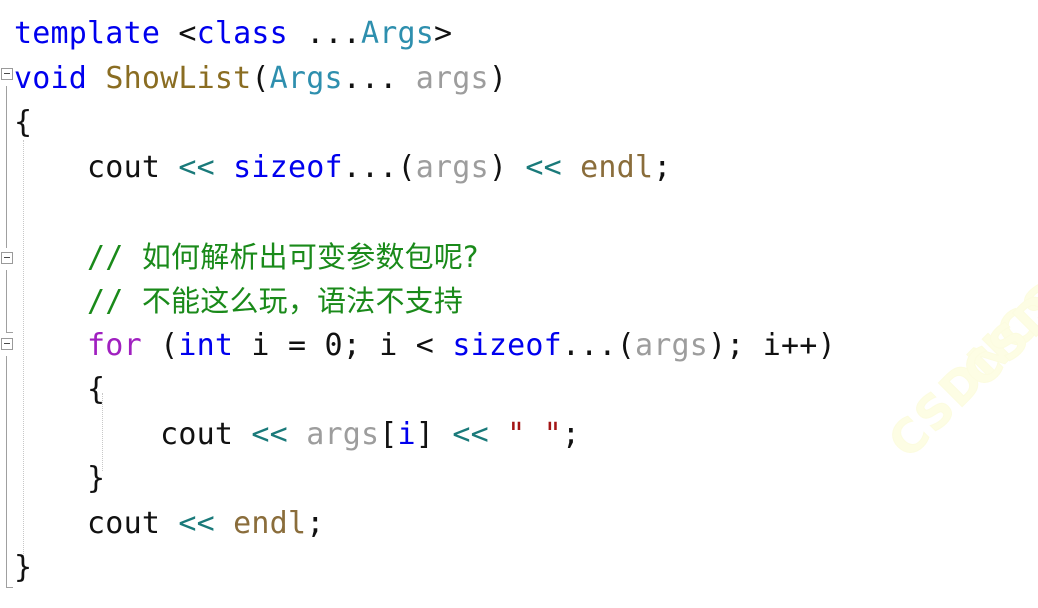 This screenshot has width=1038, height=608. What do you see at coordinates (333, 345) in the screenshot?
I see `code-token-num: 0` at bounding box center [333, 345].